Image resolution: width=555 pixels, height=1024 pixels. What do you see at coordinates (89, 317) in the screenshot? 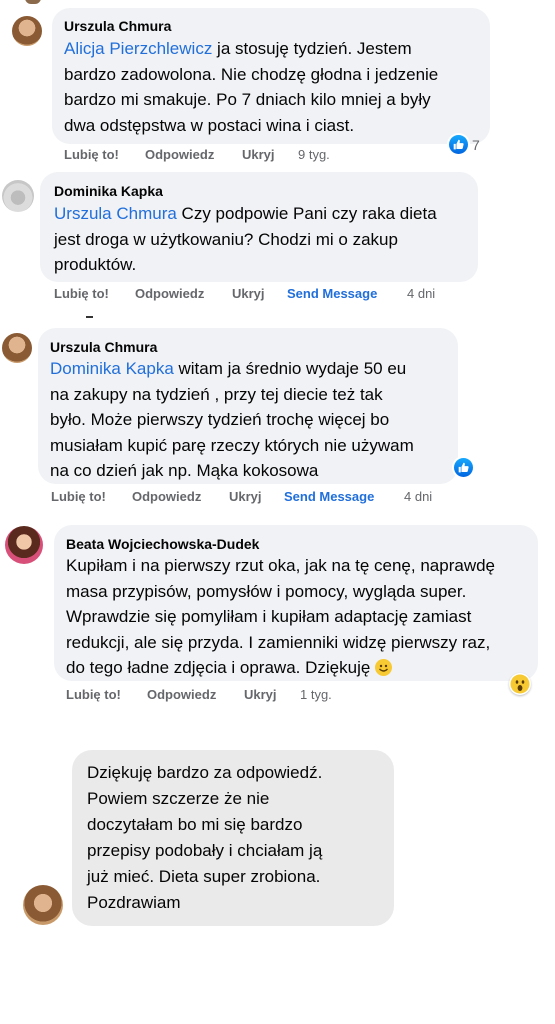
I see `divider` at bounding box center [89, 317].